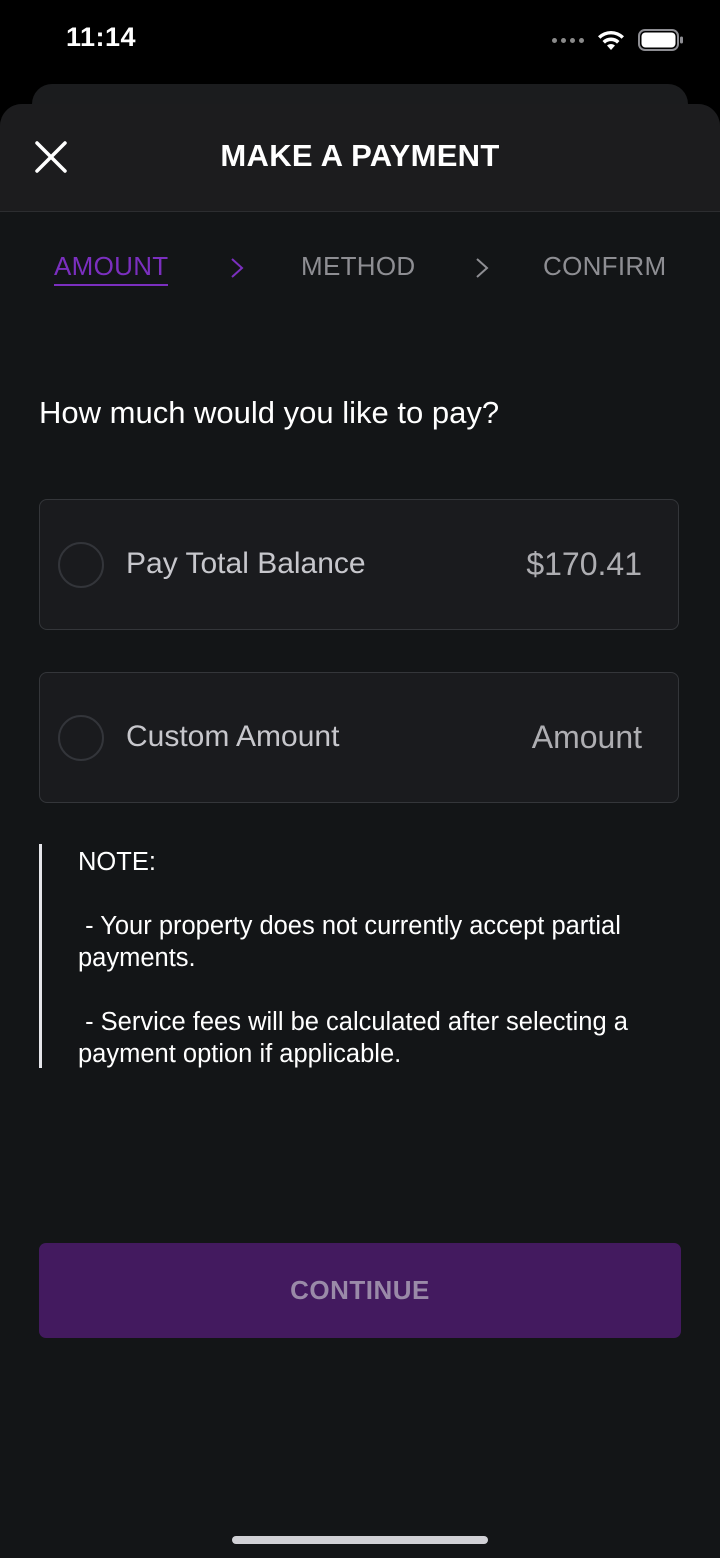 The height and width of the screenshot is (1558, 720). Describe the element at coordinates (81, 738) in the screenshot. I see `custom-amount-radio` at that location.